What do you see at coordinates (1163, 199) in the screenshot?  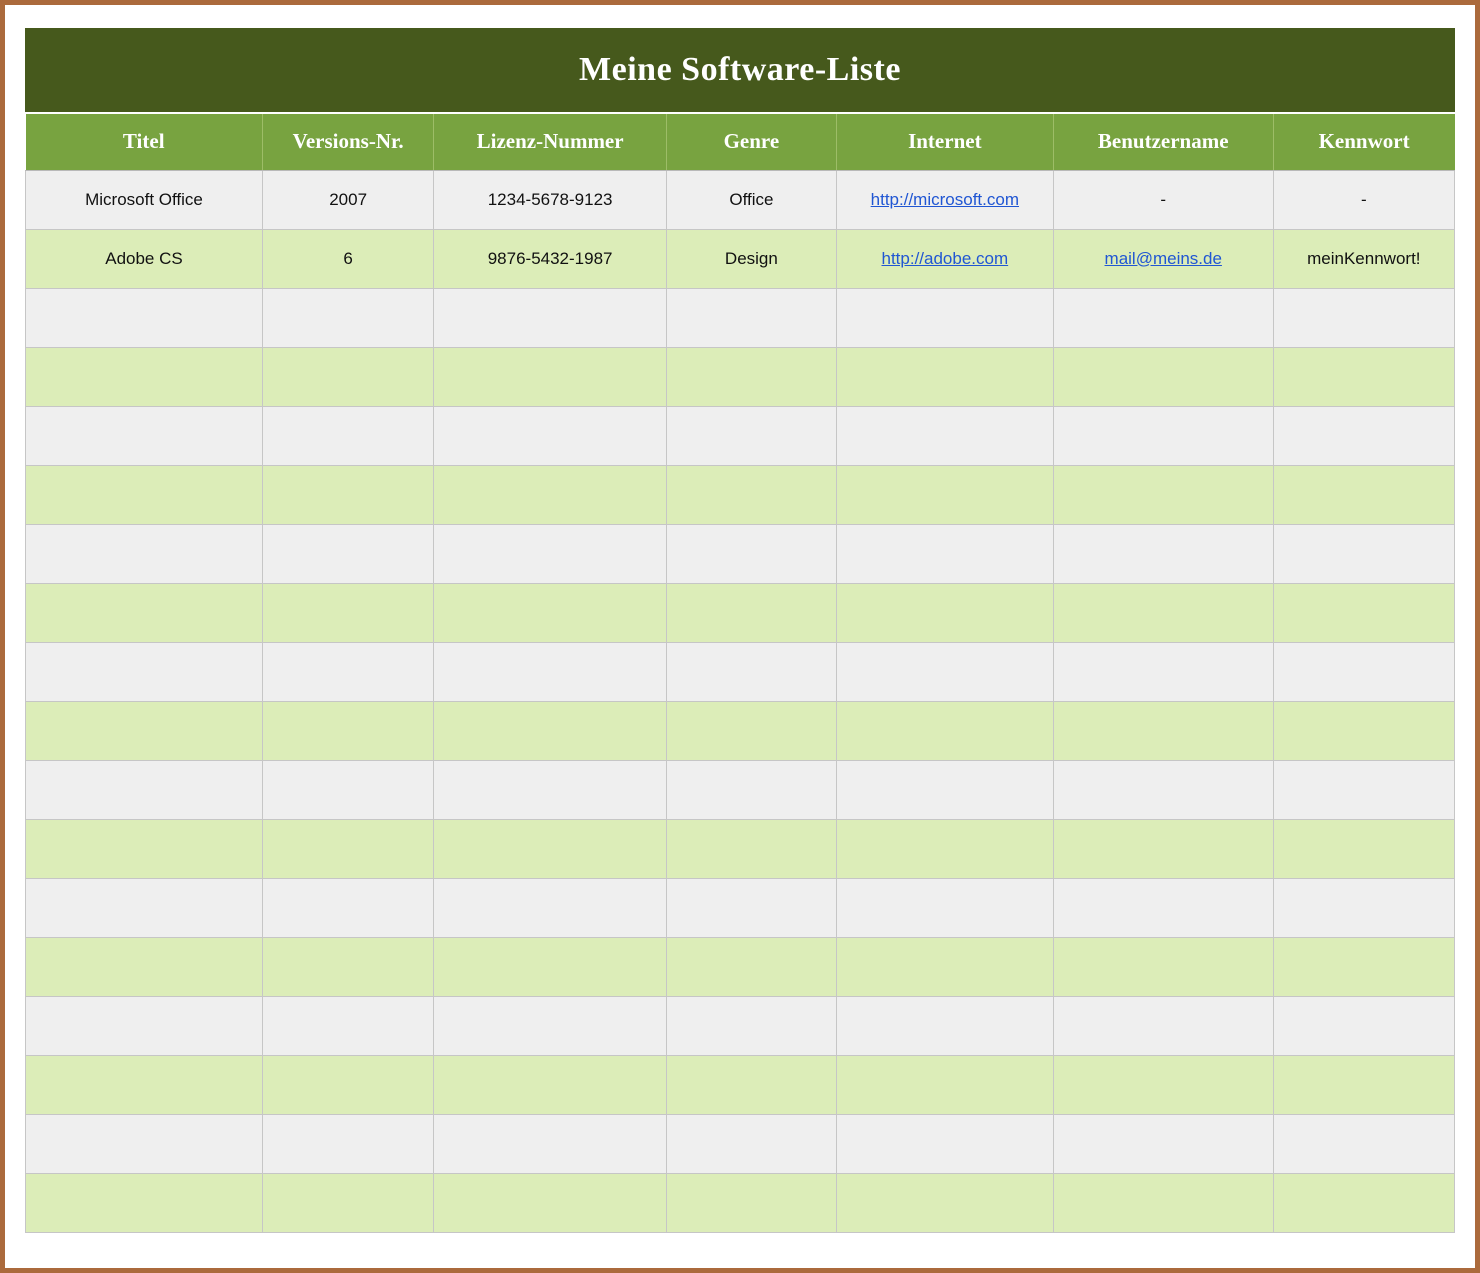 I see `cell-benutzername: -` at bounding box center [1163, 199].